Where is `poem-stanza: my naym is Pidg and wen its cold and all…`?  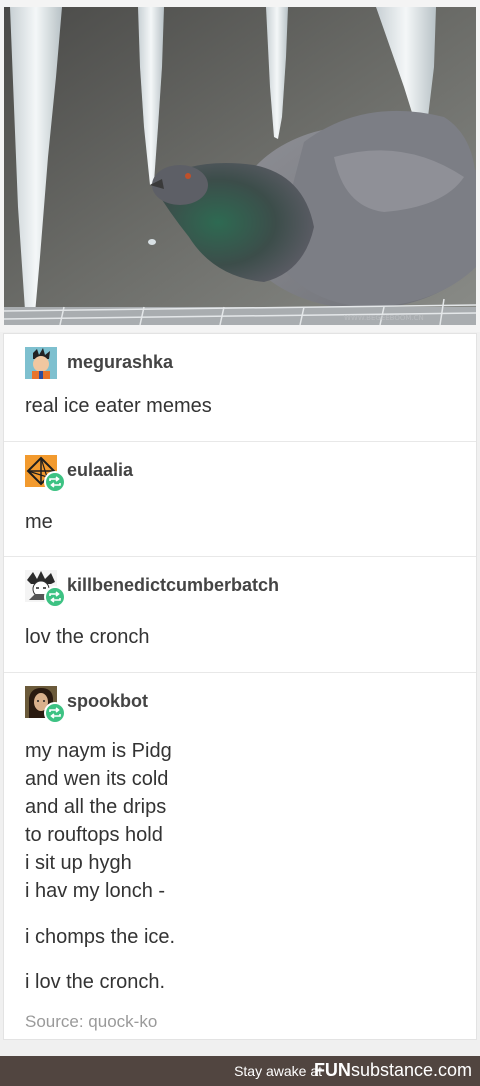 poem-stanza: my naym is Pidg and wen its cold and all… is located at coordinates (98, 821).